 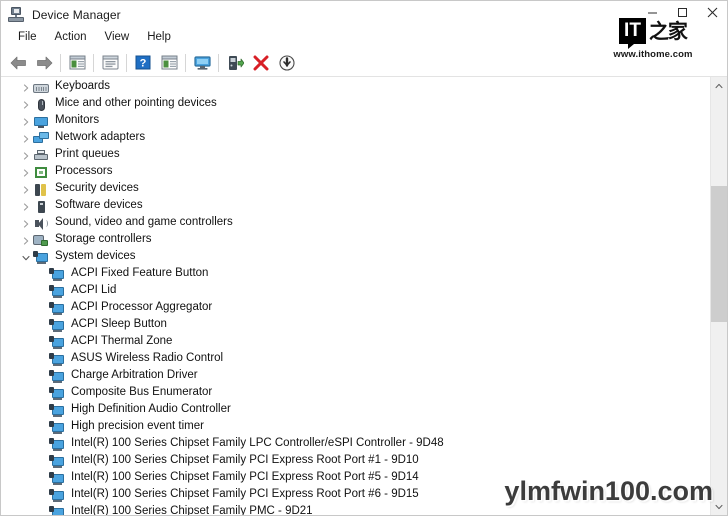 I want to click on tree-item-acpi-processor-aggregator: ACPI Processor Aggregator, so click(x=355, y=308).